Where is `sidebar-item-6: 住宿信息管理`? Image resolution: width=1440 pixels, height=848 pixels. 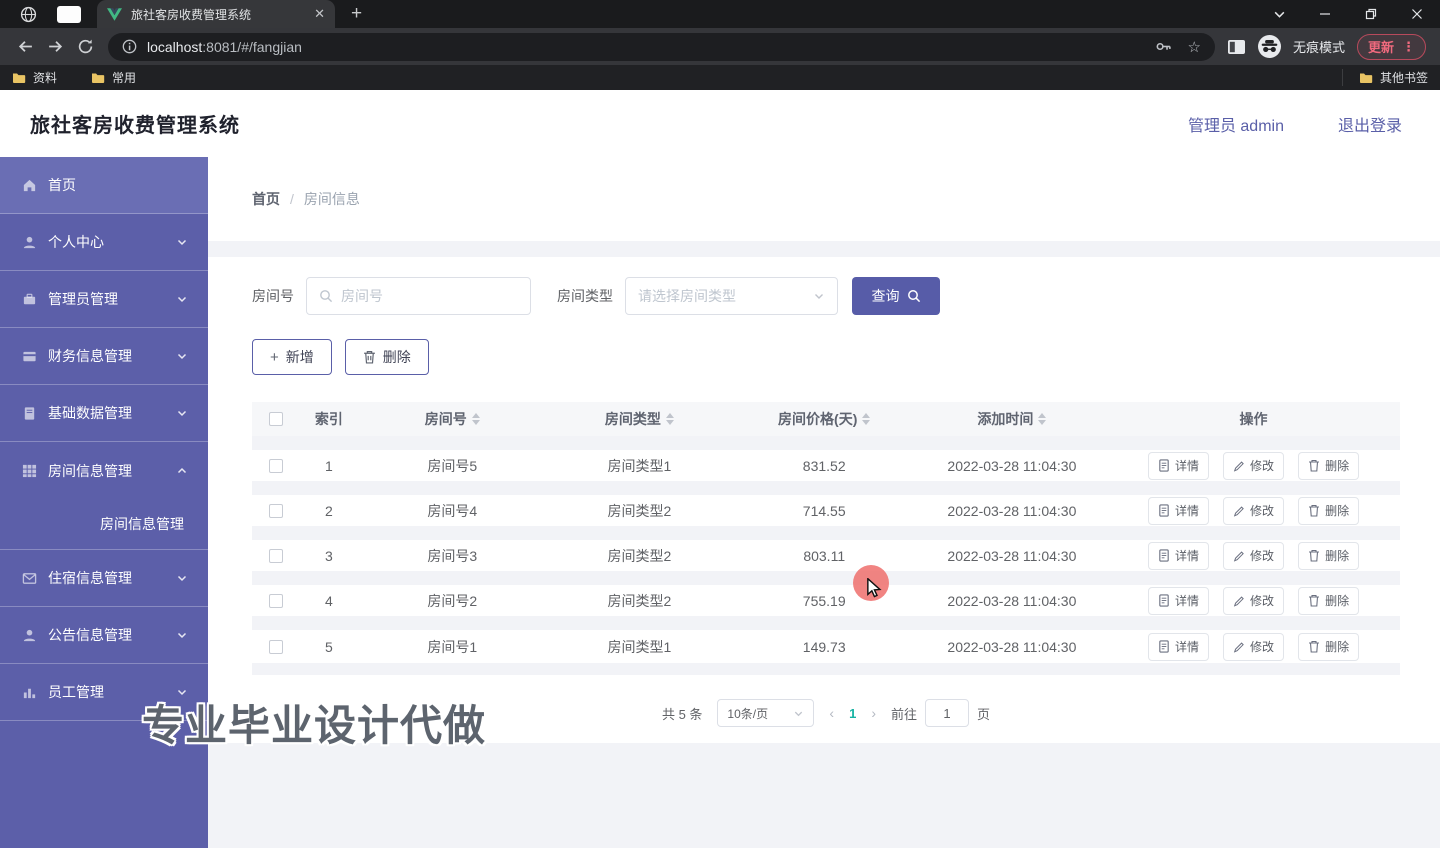 sidebar-item-6: 住宿信息管理 is located at coordinates (104, 578).